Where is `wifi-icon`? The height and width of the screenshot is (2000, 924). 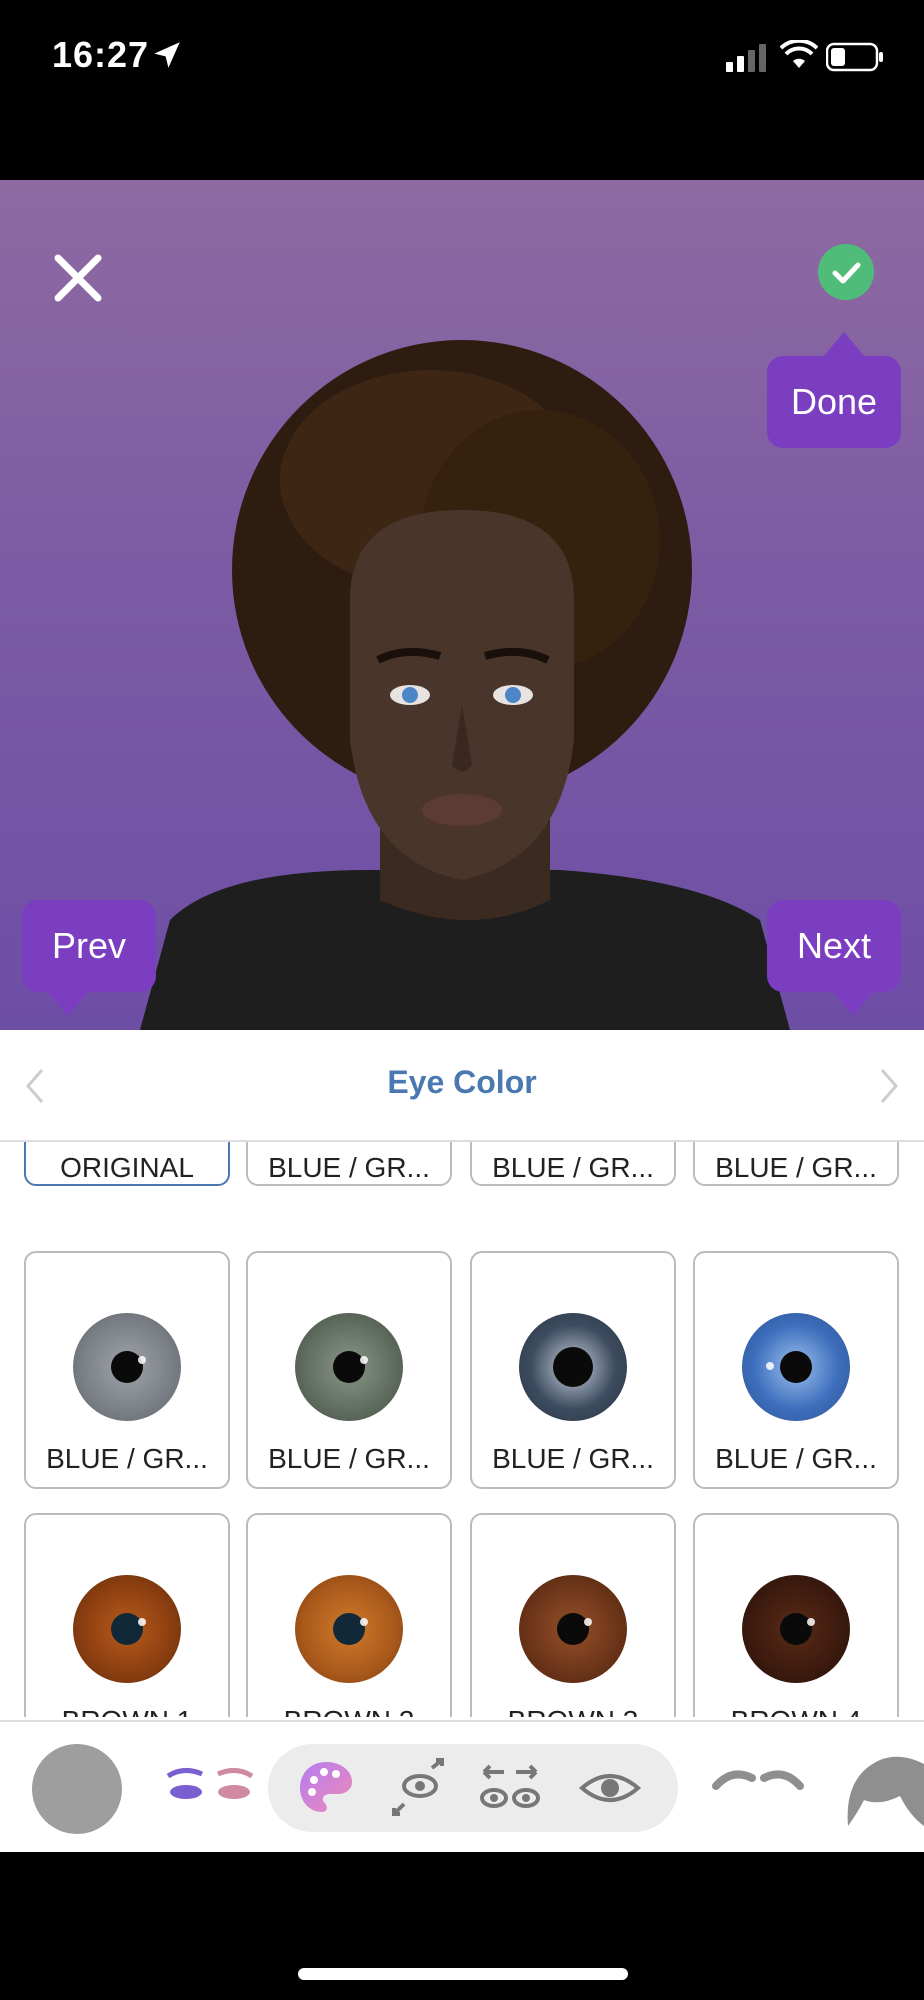
wifi-icon is located at coordinates (799, 54).